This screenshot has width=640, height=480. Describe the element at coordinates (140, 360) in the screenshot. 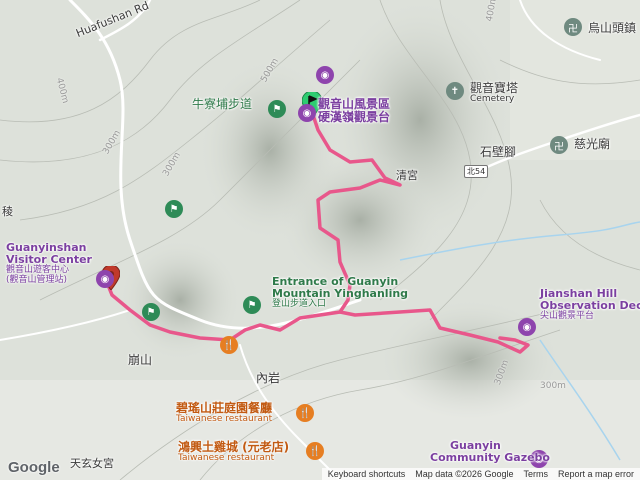

I see `bengshan-label: 崩山` at that location.